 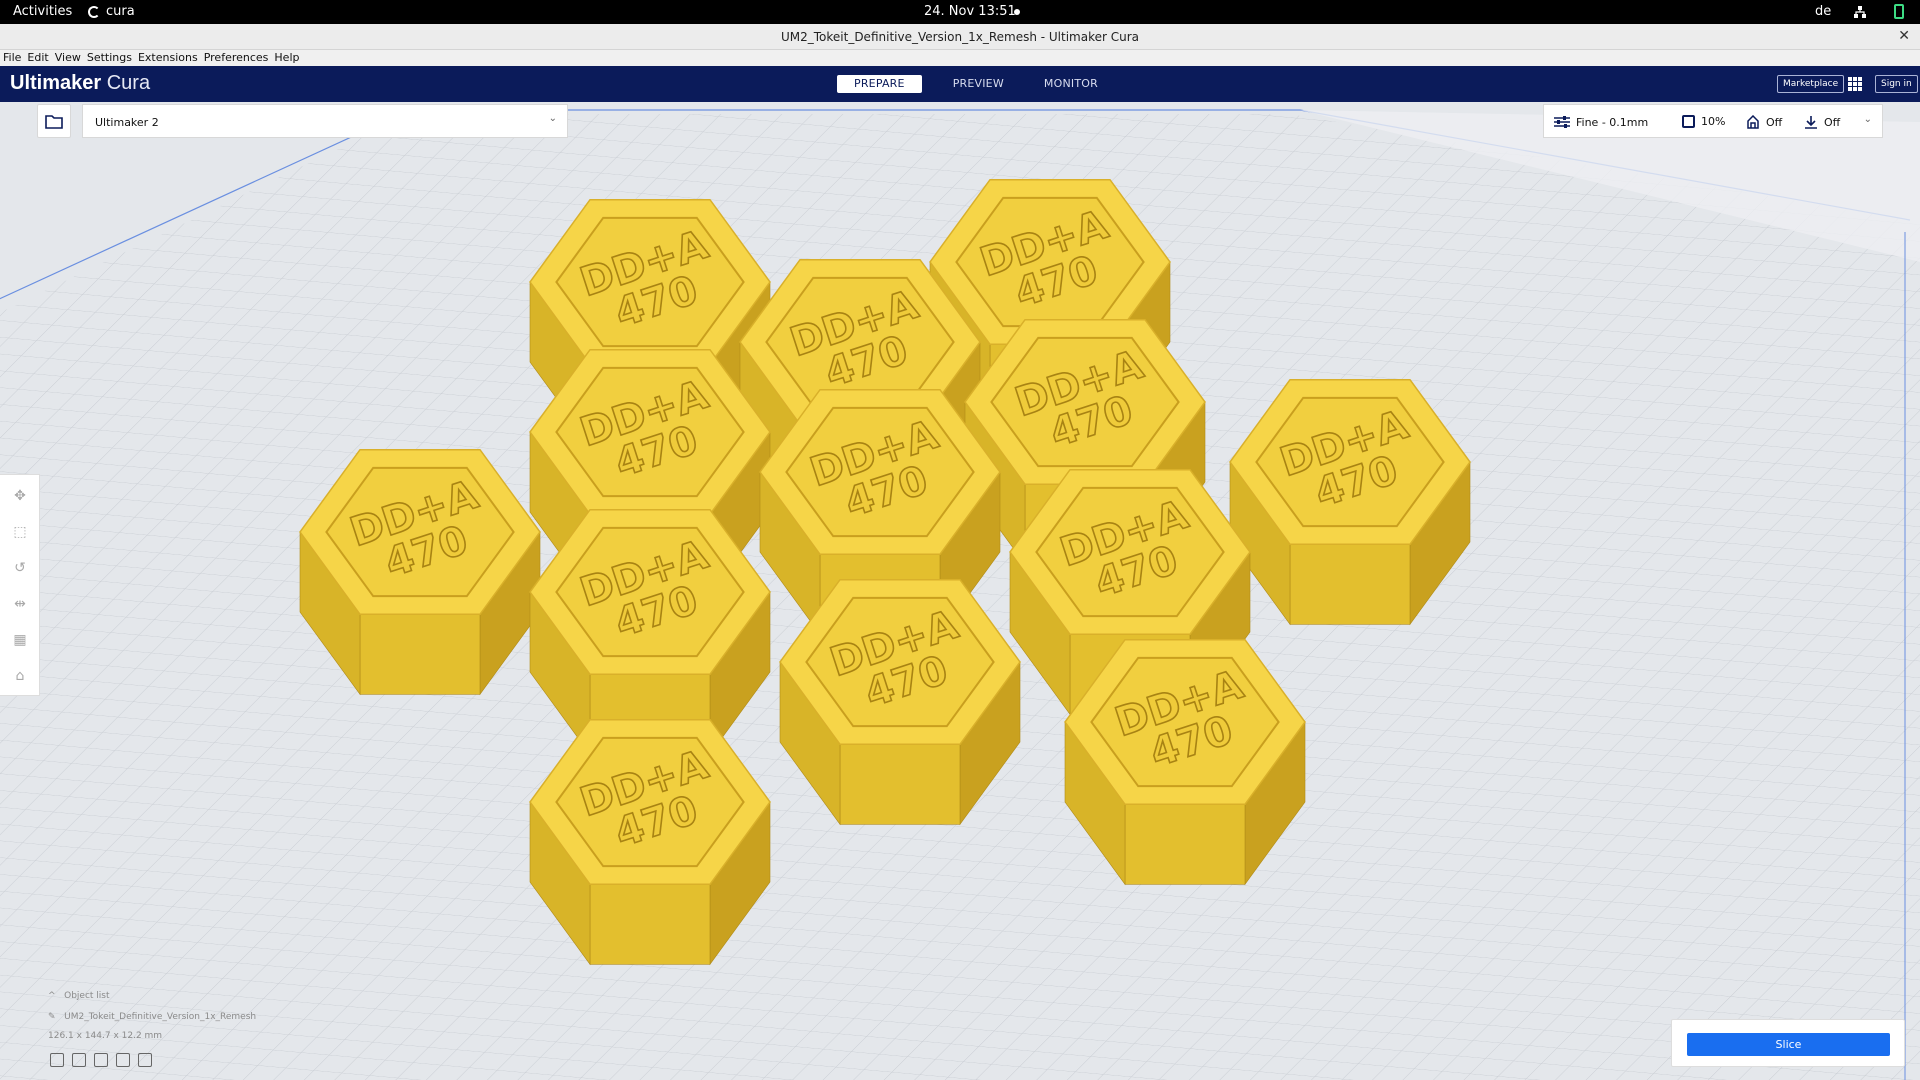 I want to click on action-panel: Slice, so click(x=1788, y=1043).